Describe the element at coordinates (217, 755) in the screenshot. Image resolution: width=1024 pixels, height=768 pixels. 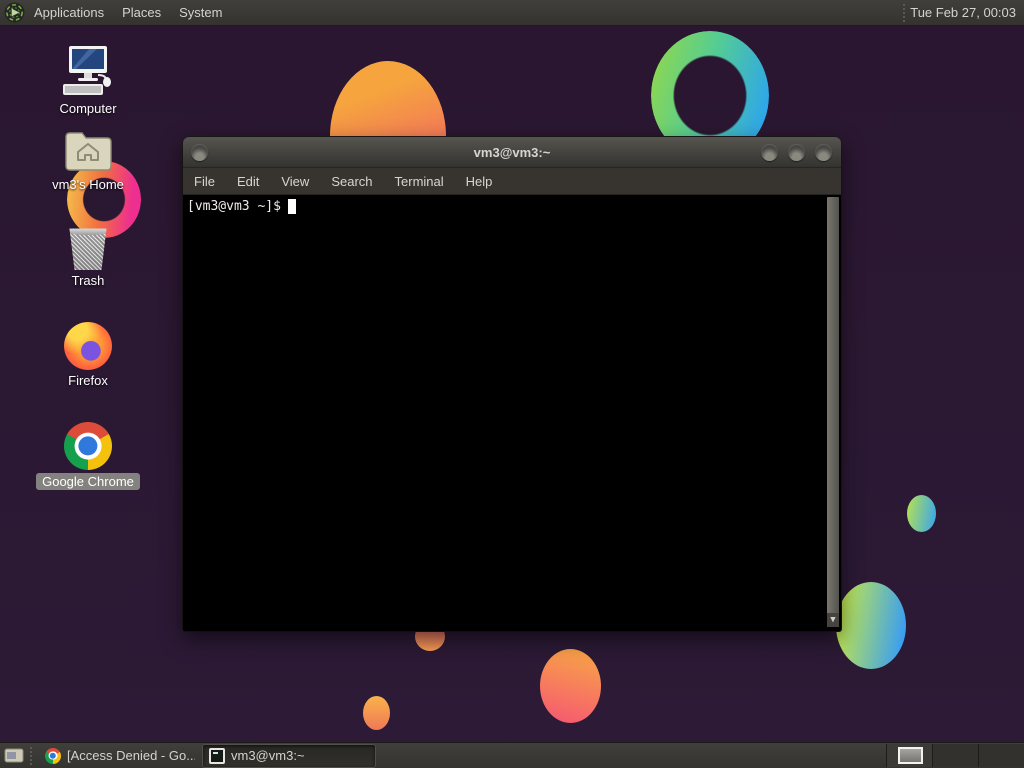
I see `terminal-icon` at that location.